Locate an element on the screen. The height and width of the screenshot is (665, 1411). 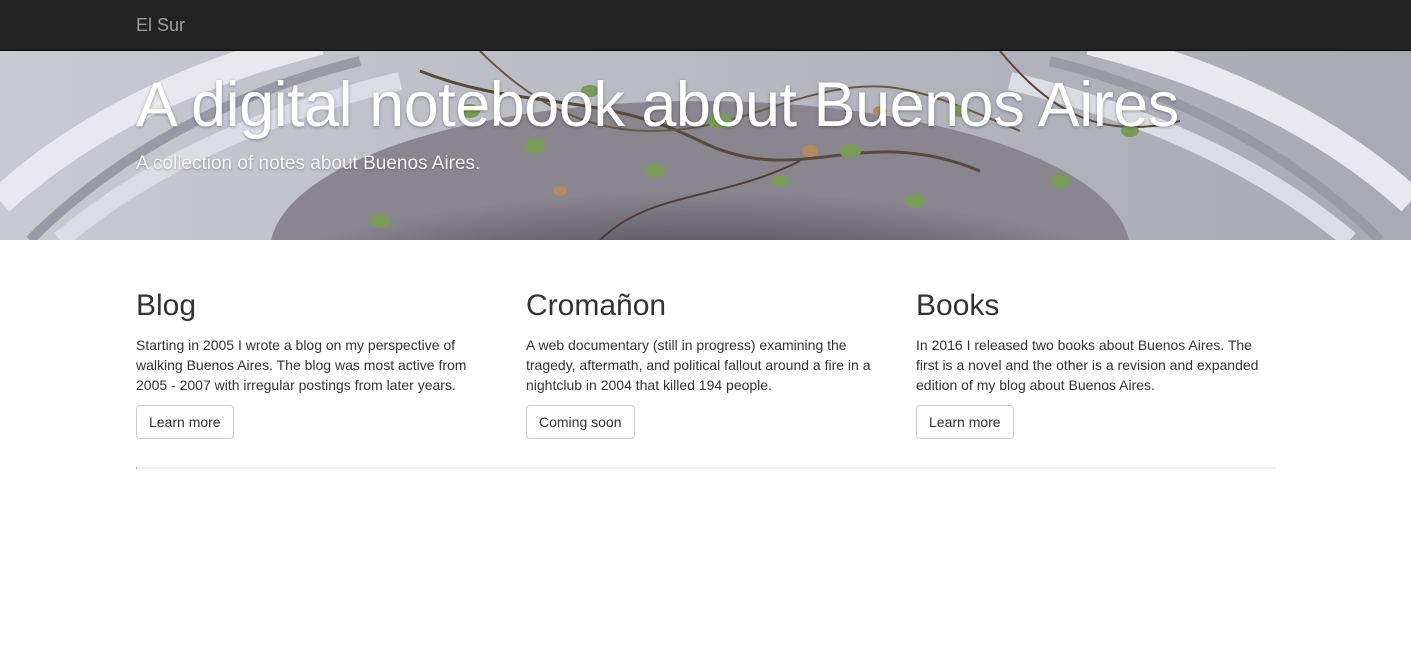
blog-learn-more-button: Learn more is located at coordinates (185, 422).